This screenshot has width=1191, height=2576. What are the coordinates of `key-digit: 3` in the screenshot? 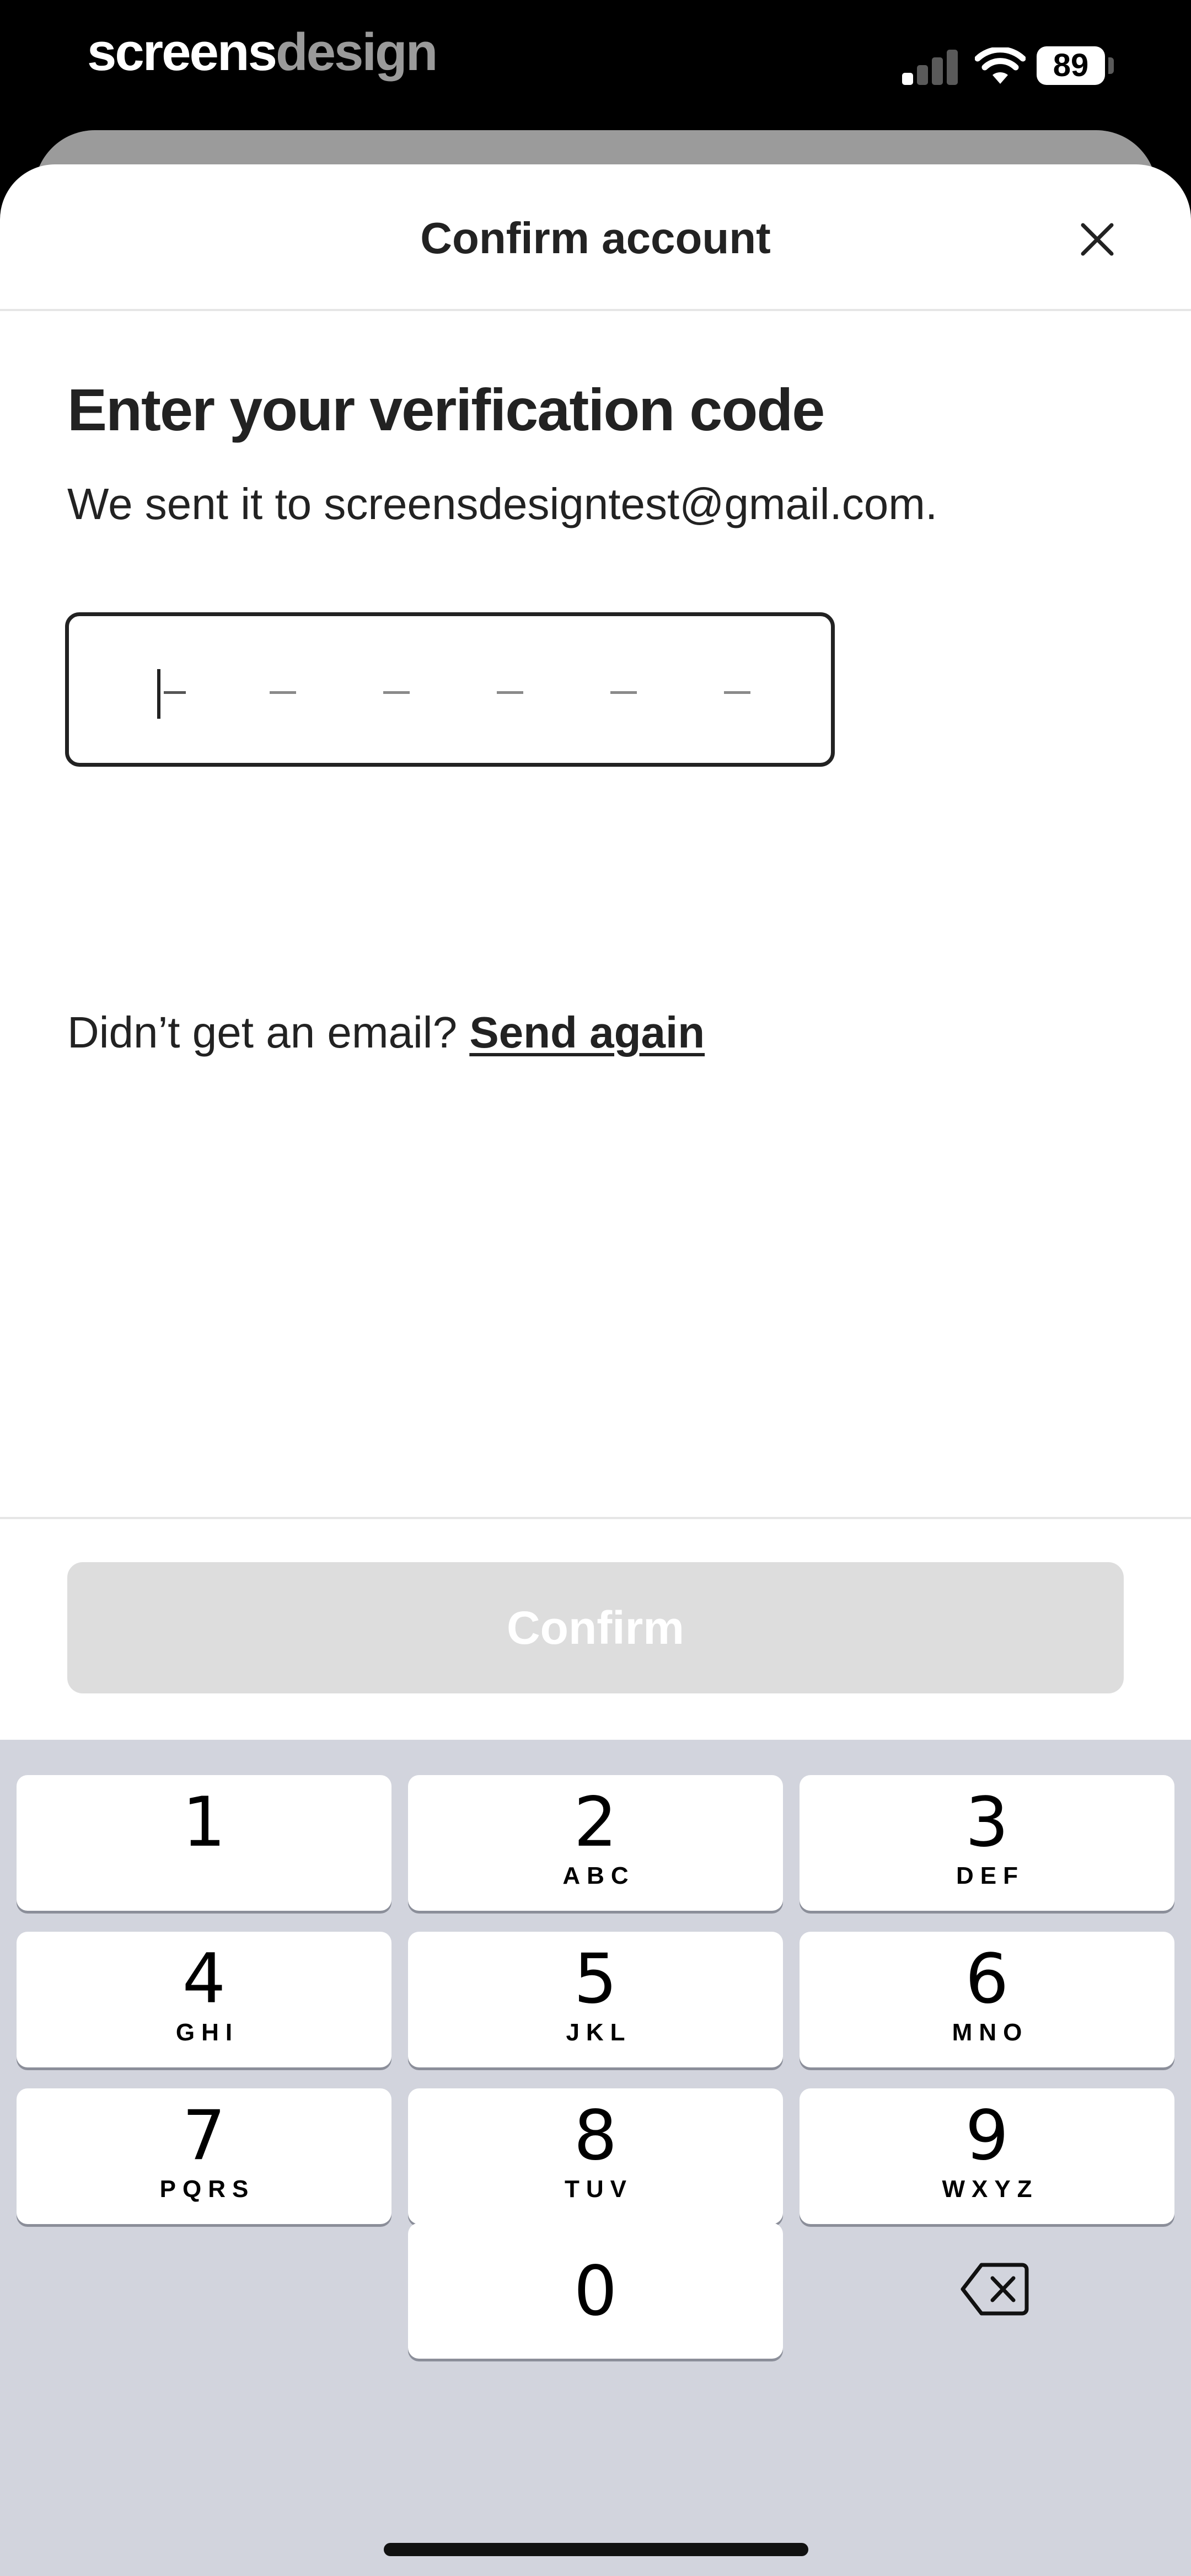 It's located at (987, 1822).